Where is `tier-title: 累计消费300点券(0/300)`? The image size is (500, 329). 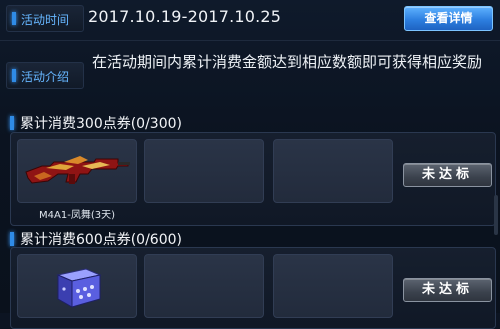 tier-title: 累计消费300点券(0/300) is located at coordinates (101, 124).